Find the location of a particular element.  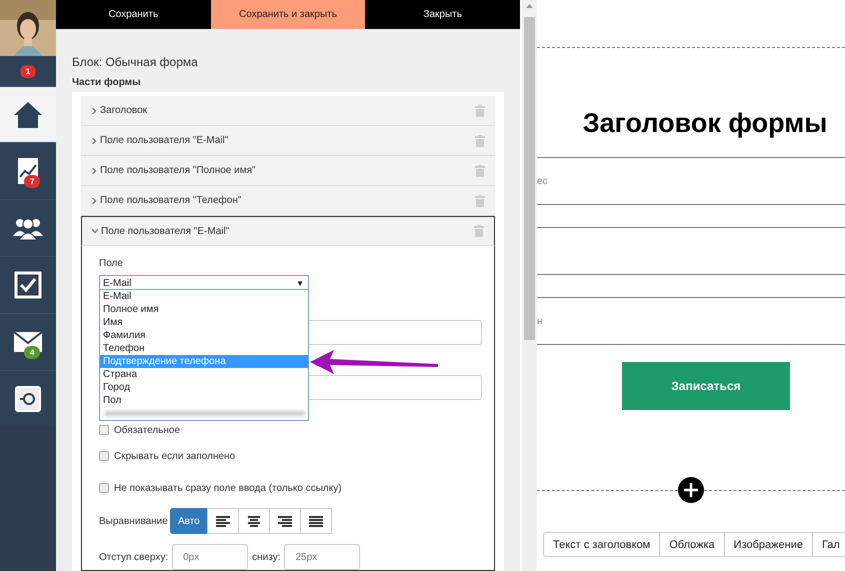

form-part-row: Поле пользователя "Телефон" is located at coordinates (288, 201).